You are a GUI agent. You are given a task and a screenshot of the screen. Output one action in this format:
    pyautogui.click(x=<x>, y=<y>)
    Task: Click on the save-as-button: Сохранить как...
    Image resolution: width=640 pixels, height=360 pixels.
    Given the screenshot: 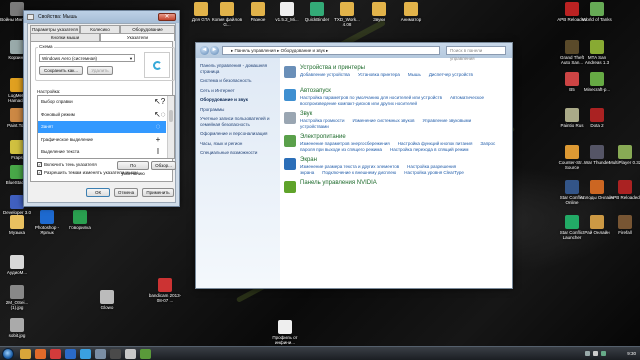 What is the action you would take?
    pyautogui.click(x=61, y=70)
    